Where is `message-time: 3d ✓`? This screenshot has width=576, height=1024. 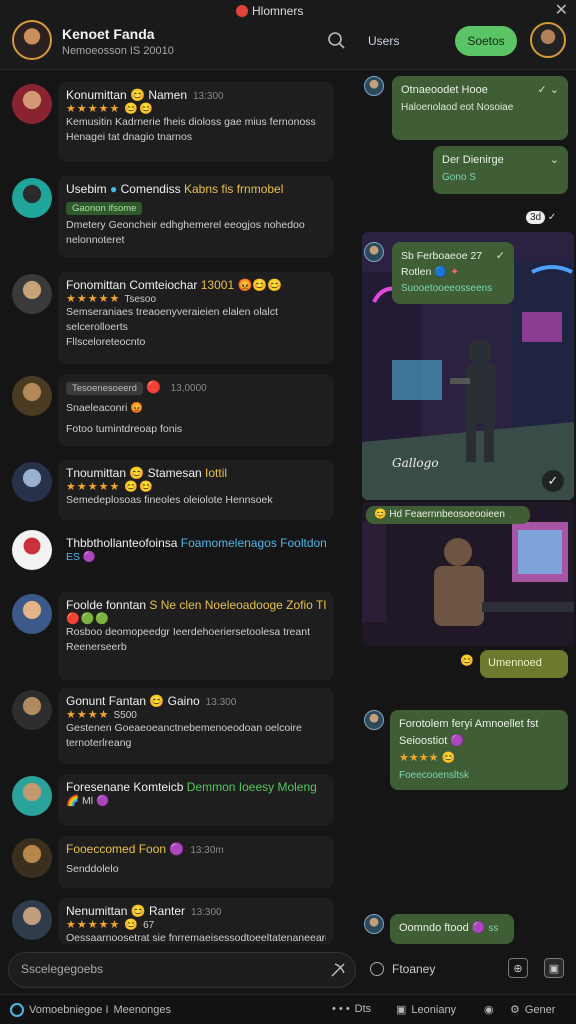 message-time: 3d ✓ is located at coordinates (541, 217).